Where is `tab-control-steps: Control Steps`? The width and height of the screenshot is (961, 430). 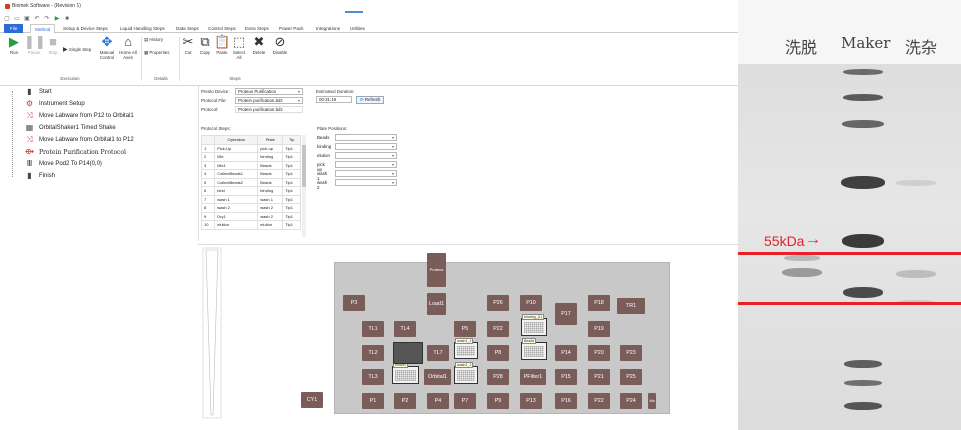
tab-control-steps: Control Steps is located at coordinates (222, 28).